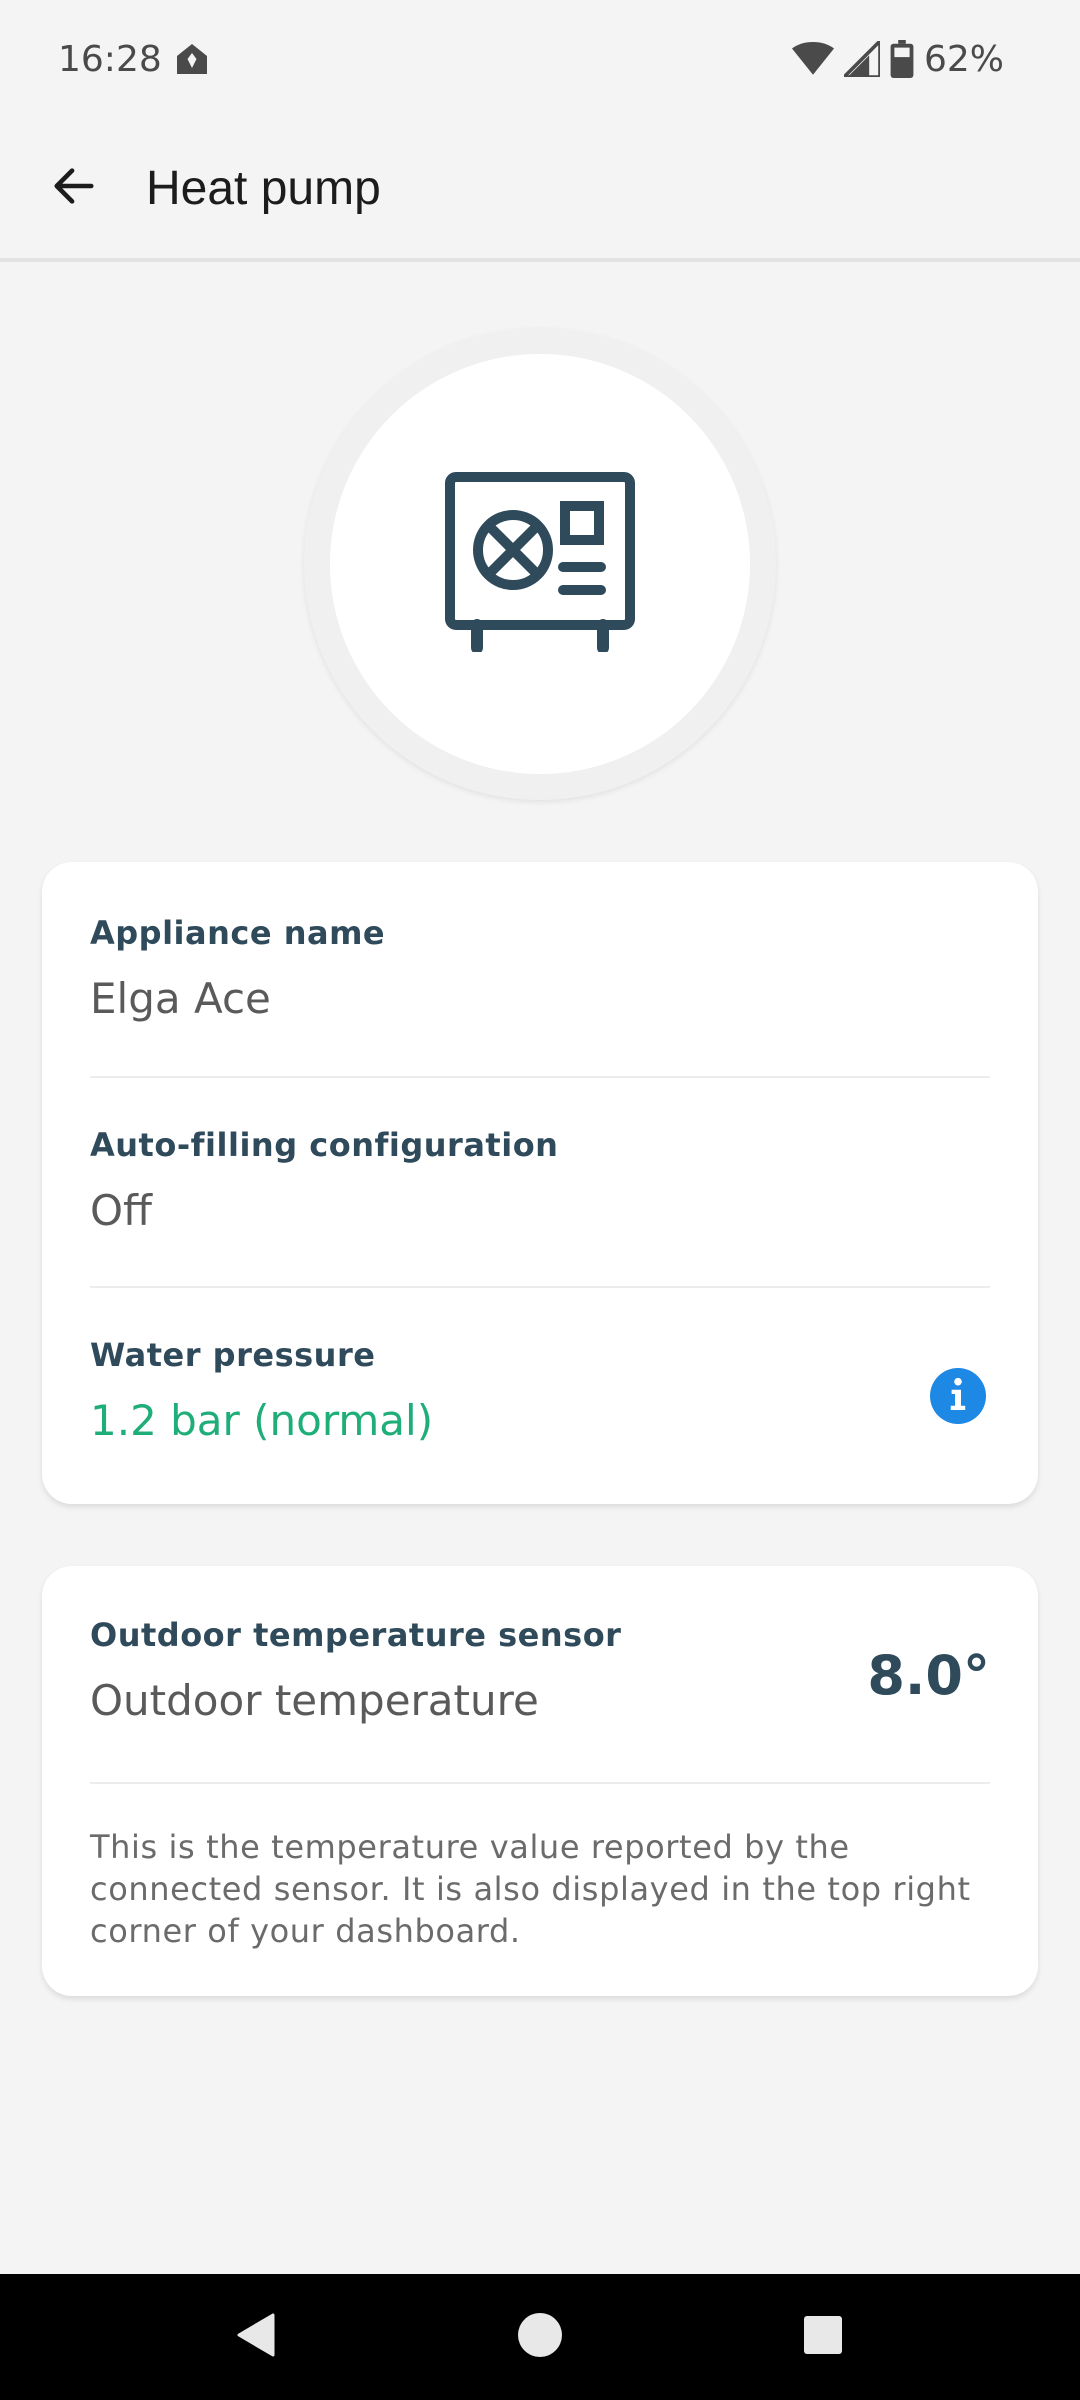 Image resolution: width=1080 pixels, height=2400 pixels. I want to click on auto-filling-label: Auto-filling configuration, so click(324, 1145).